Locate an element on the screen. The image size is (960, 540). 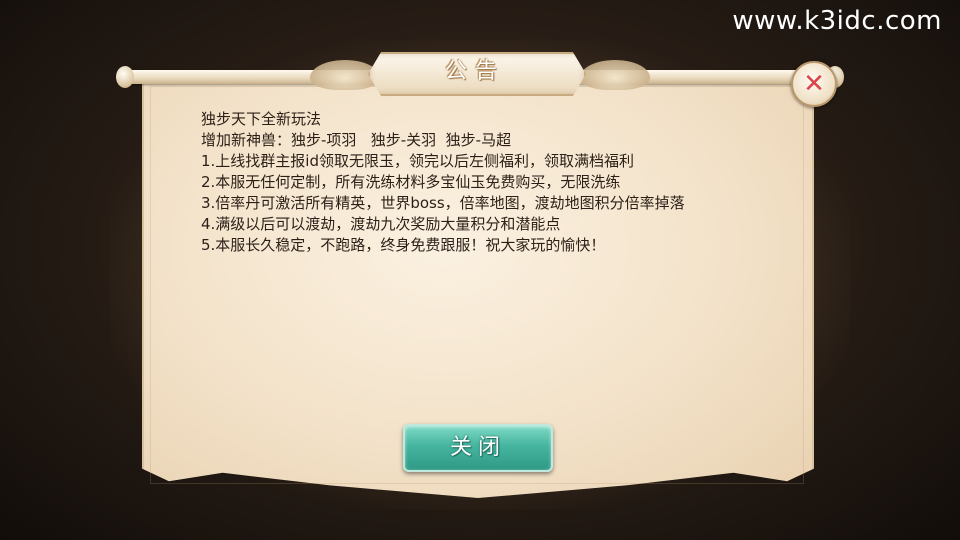
announcement-line: 2.本服无任何定制，所有洗练材料多宝仙玉免费购买，无限洗练 is located at coordinates (411, 182).